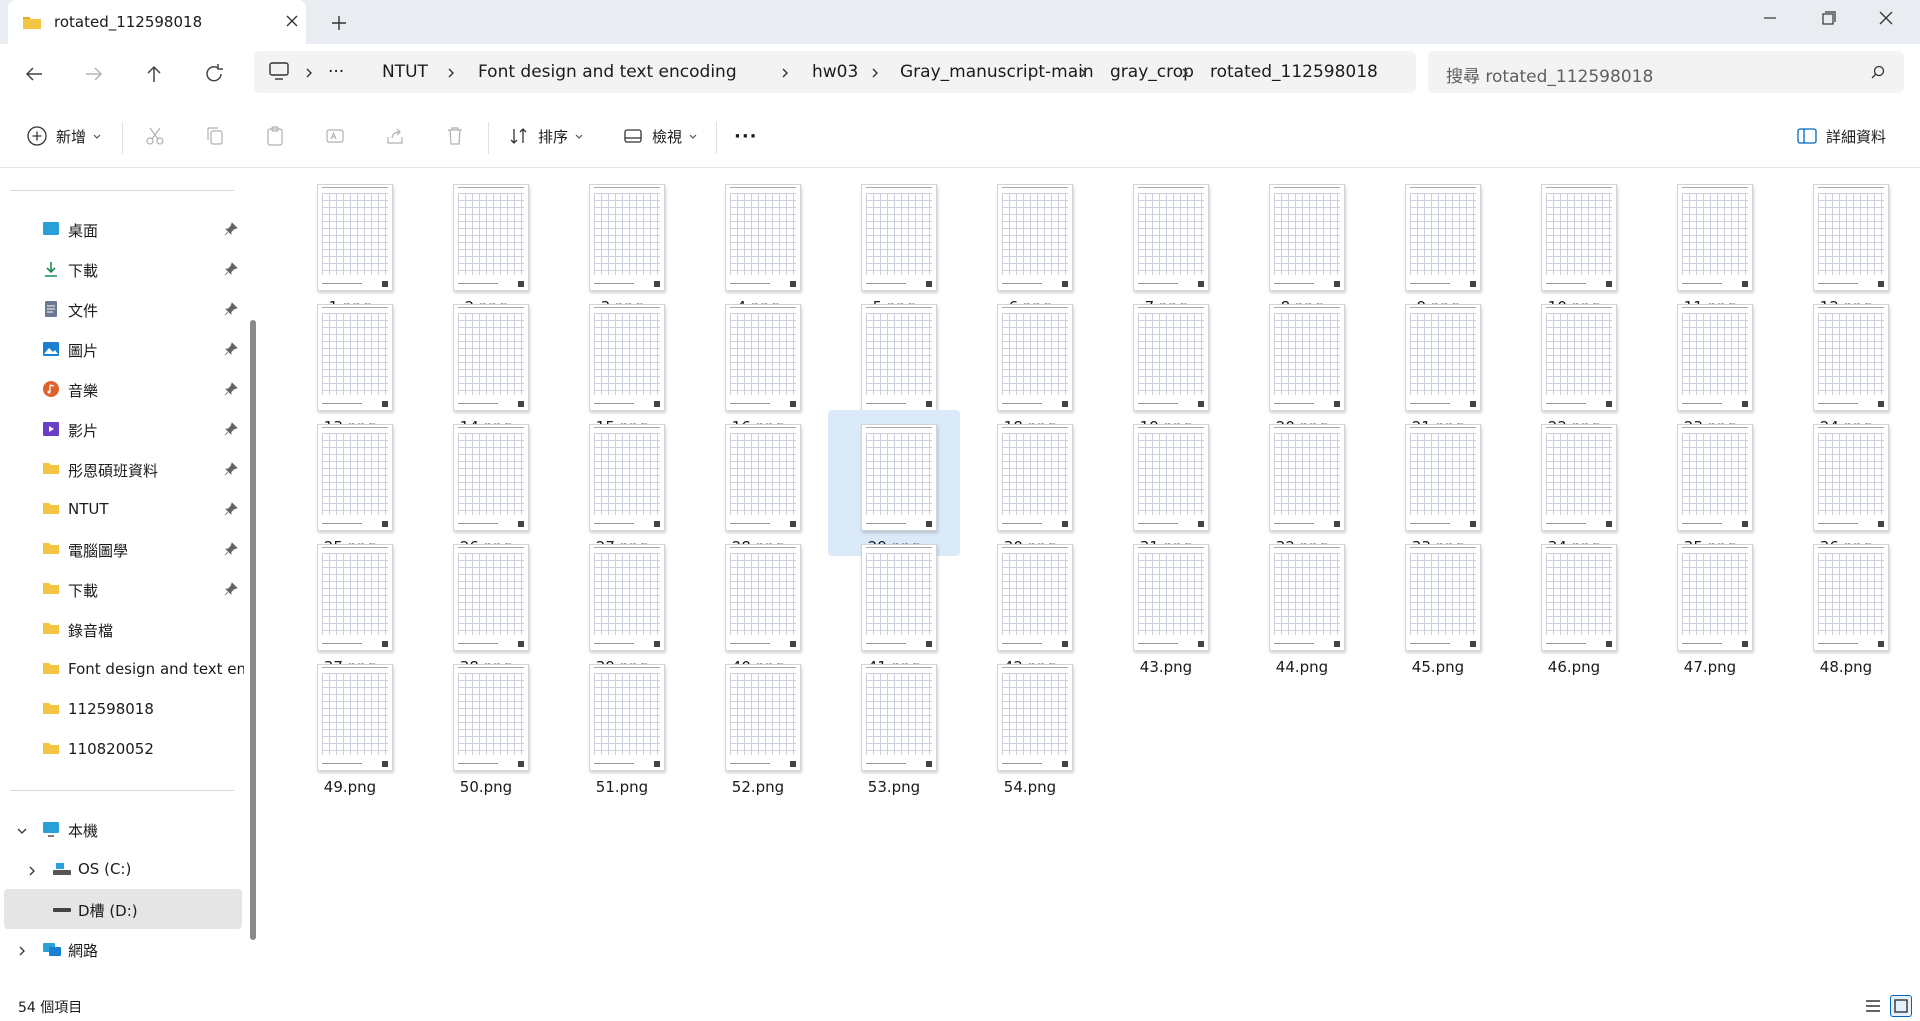 Image resolution: width=1920 pixels, height=1021 pixels. I want to click on file-item: 45.png, so click(1438, 603).